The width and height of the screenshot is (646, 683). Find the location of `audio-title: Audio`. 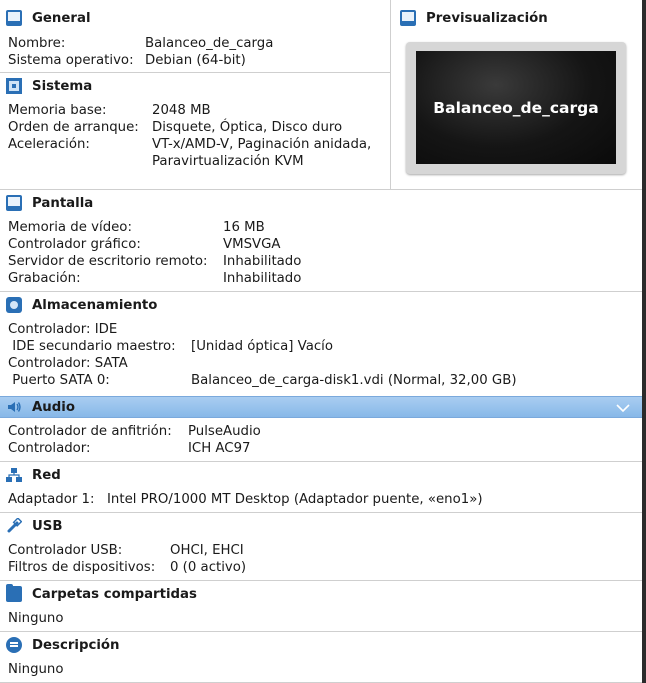

audio-title: Audio is located at coordinates (53, 407).